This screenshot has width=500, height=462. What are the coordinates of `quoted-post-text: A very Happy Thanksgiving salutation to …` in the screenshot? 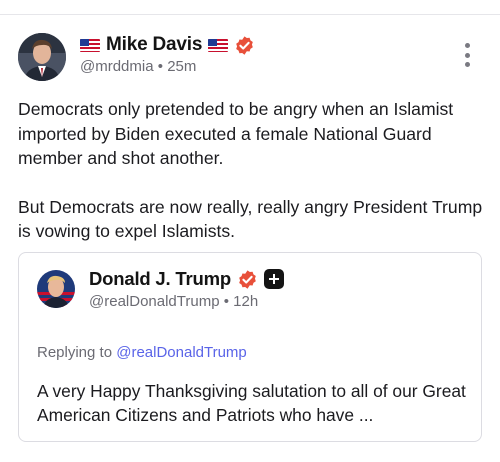 It's located at (251, 403).